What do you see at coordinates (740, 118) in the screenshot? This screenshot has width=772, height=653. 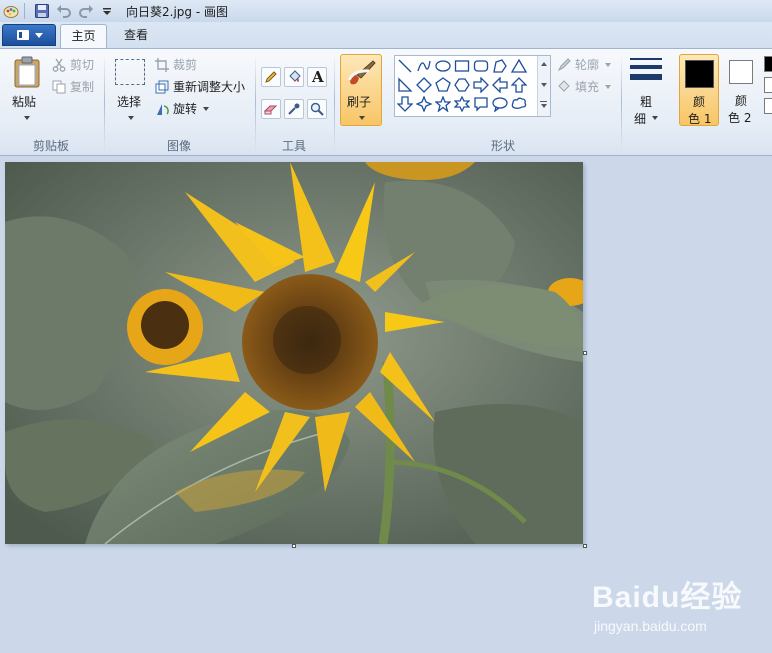 I see `color2-label-line2: 色 2` at bounding box center [740, 118].